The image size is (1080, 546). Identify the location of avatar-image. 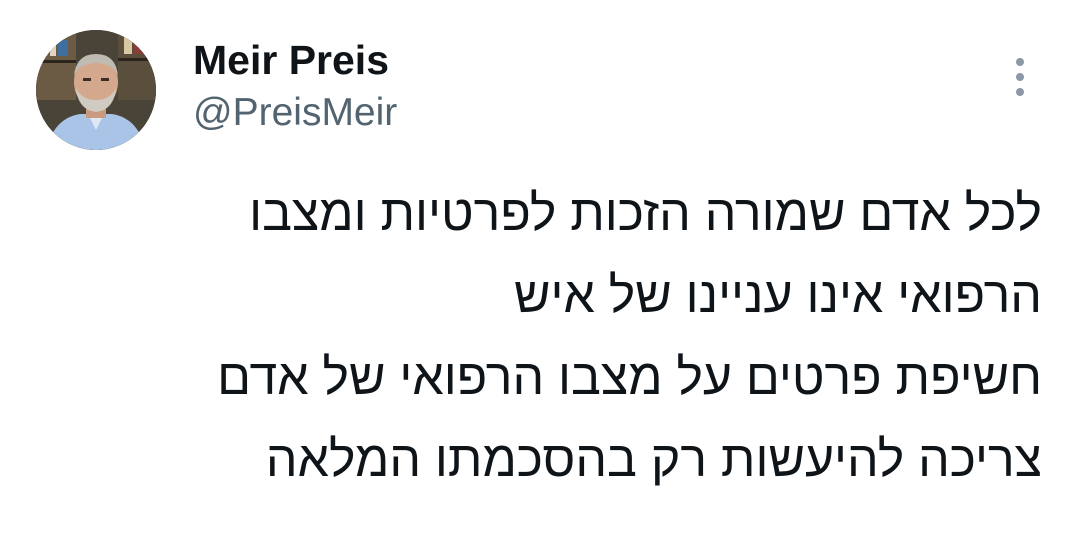
(96, 90).